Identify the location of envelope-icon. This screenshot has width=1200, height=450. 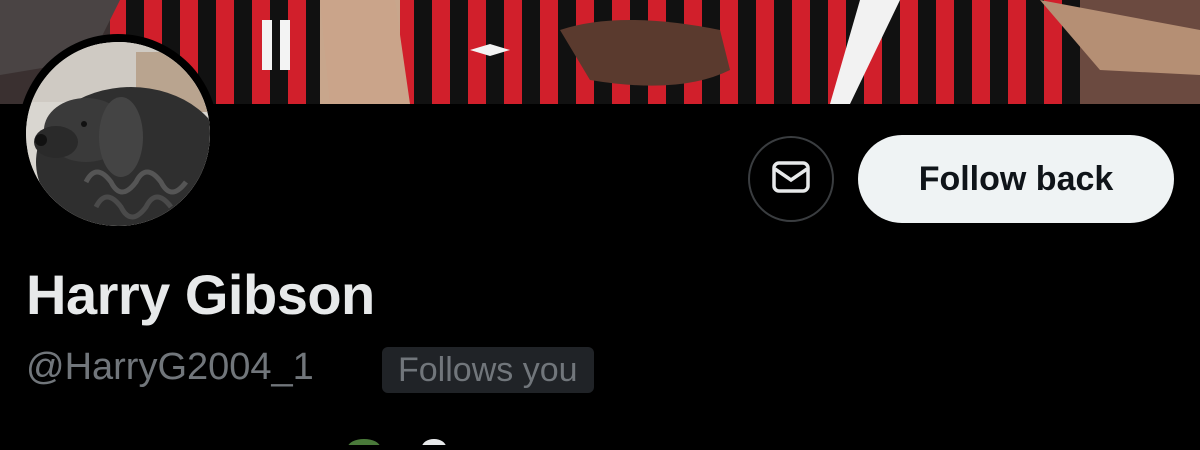
(791, 179).